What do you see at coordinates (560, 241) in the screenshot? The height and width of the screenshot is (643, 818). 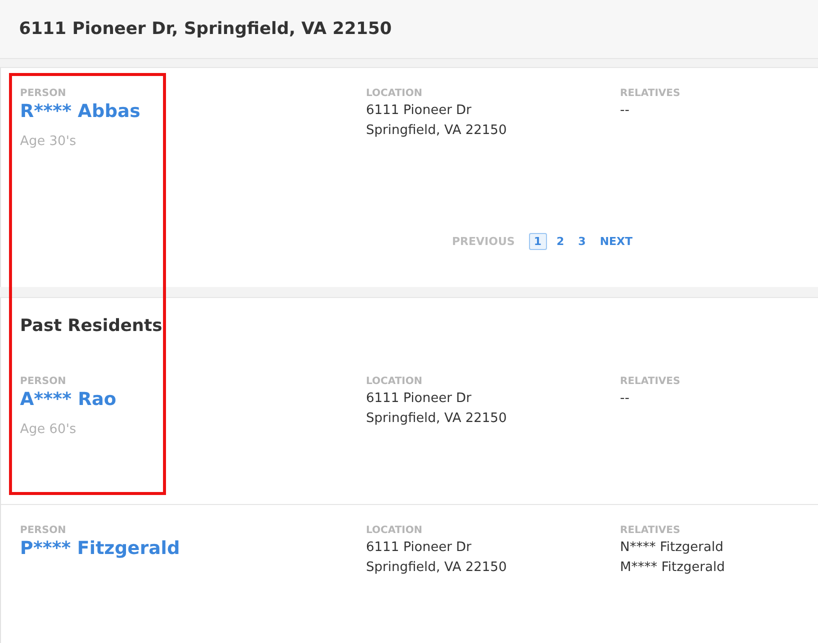 I see `page-number-button: 2` at bounding box center [560, 241].